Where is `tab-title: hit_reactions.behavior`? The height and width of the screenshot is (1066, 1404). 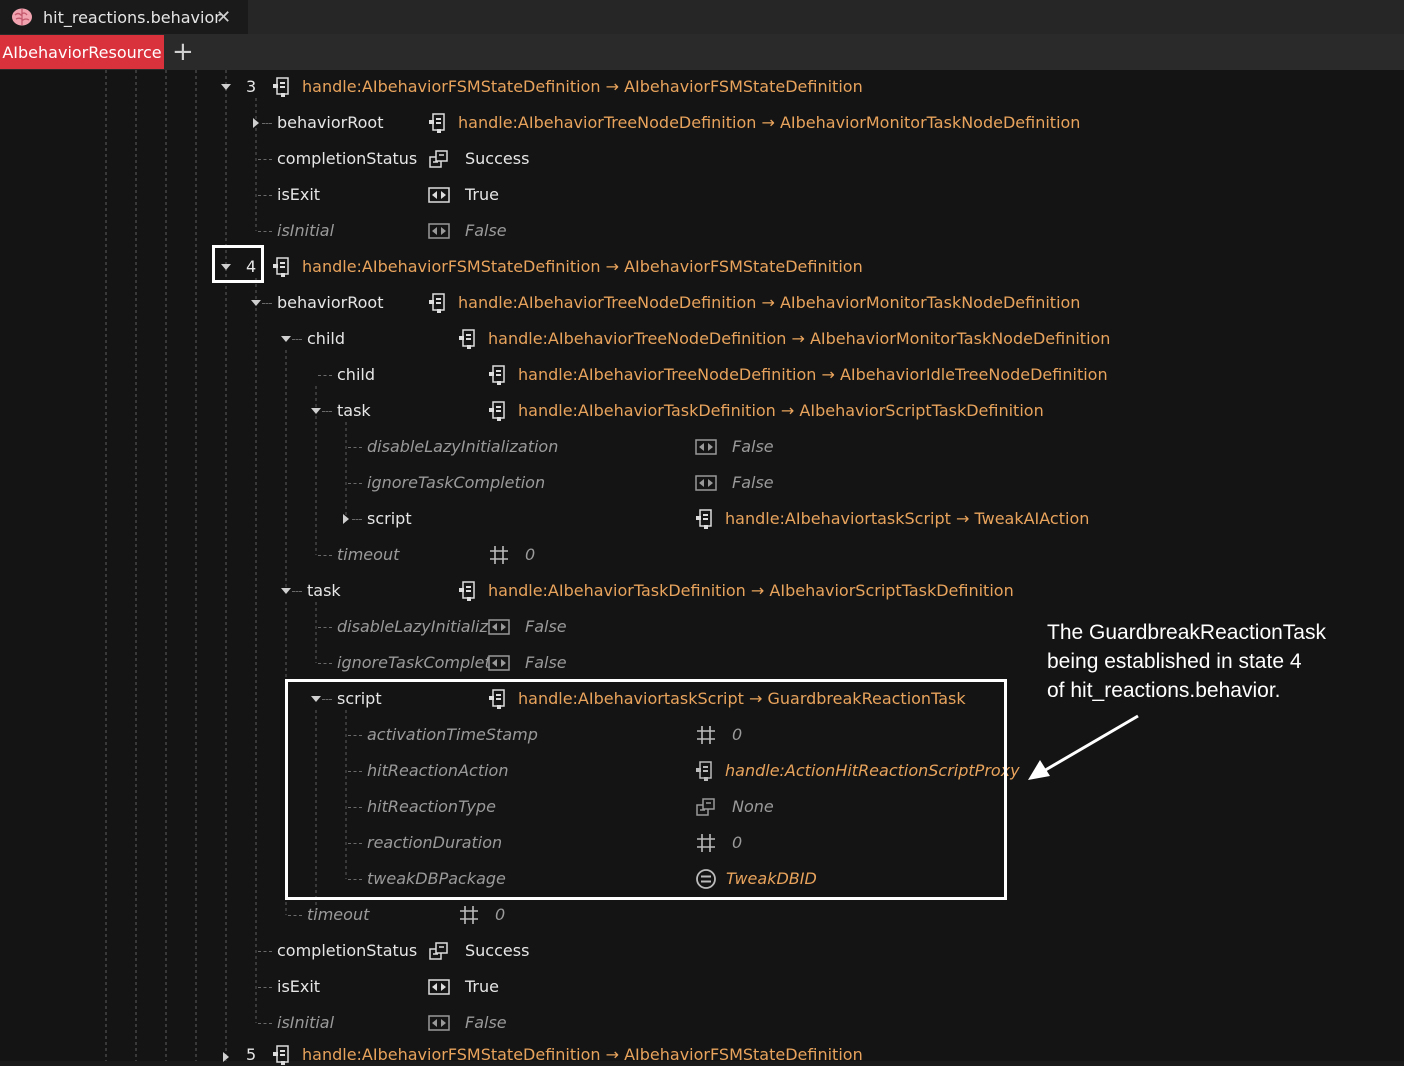 tab-title: hit_reactions.behavior is located at coordinates (132, 17).